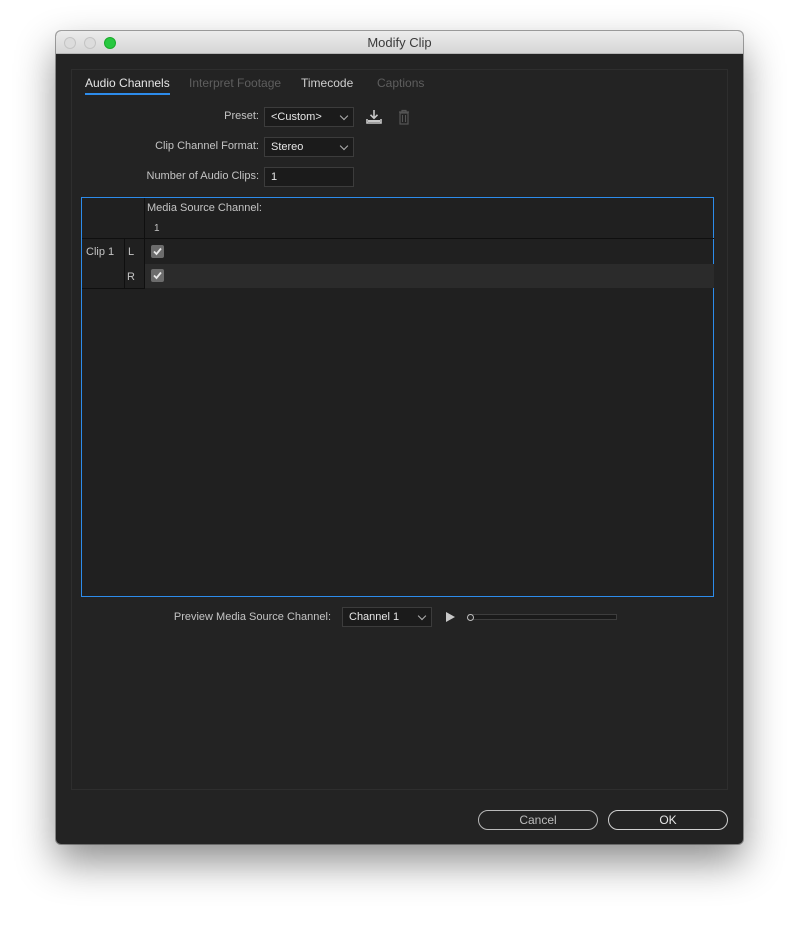  Describe the element at coordinates (157, 275) in the screenshot. I see `channel-checkbox-r` at that location.